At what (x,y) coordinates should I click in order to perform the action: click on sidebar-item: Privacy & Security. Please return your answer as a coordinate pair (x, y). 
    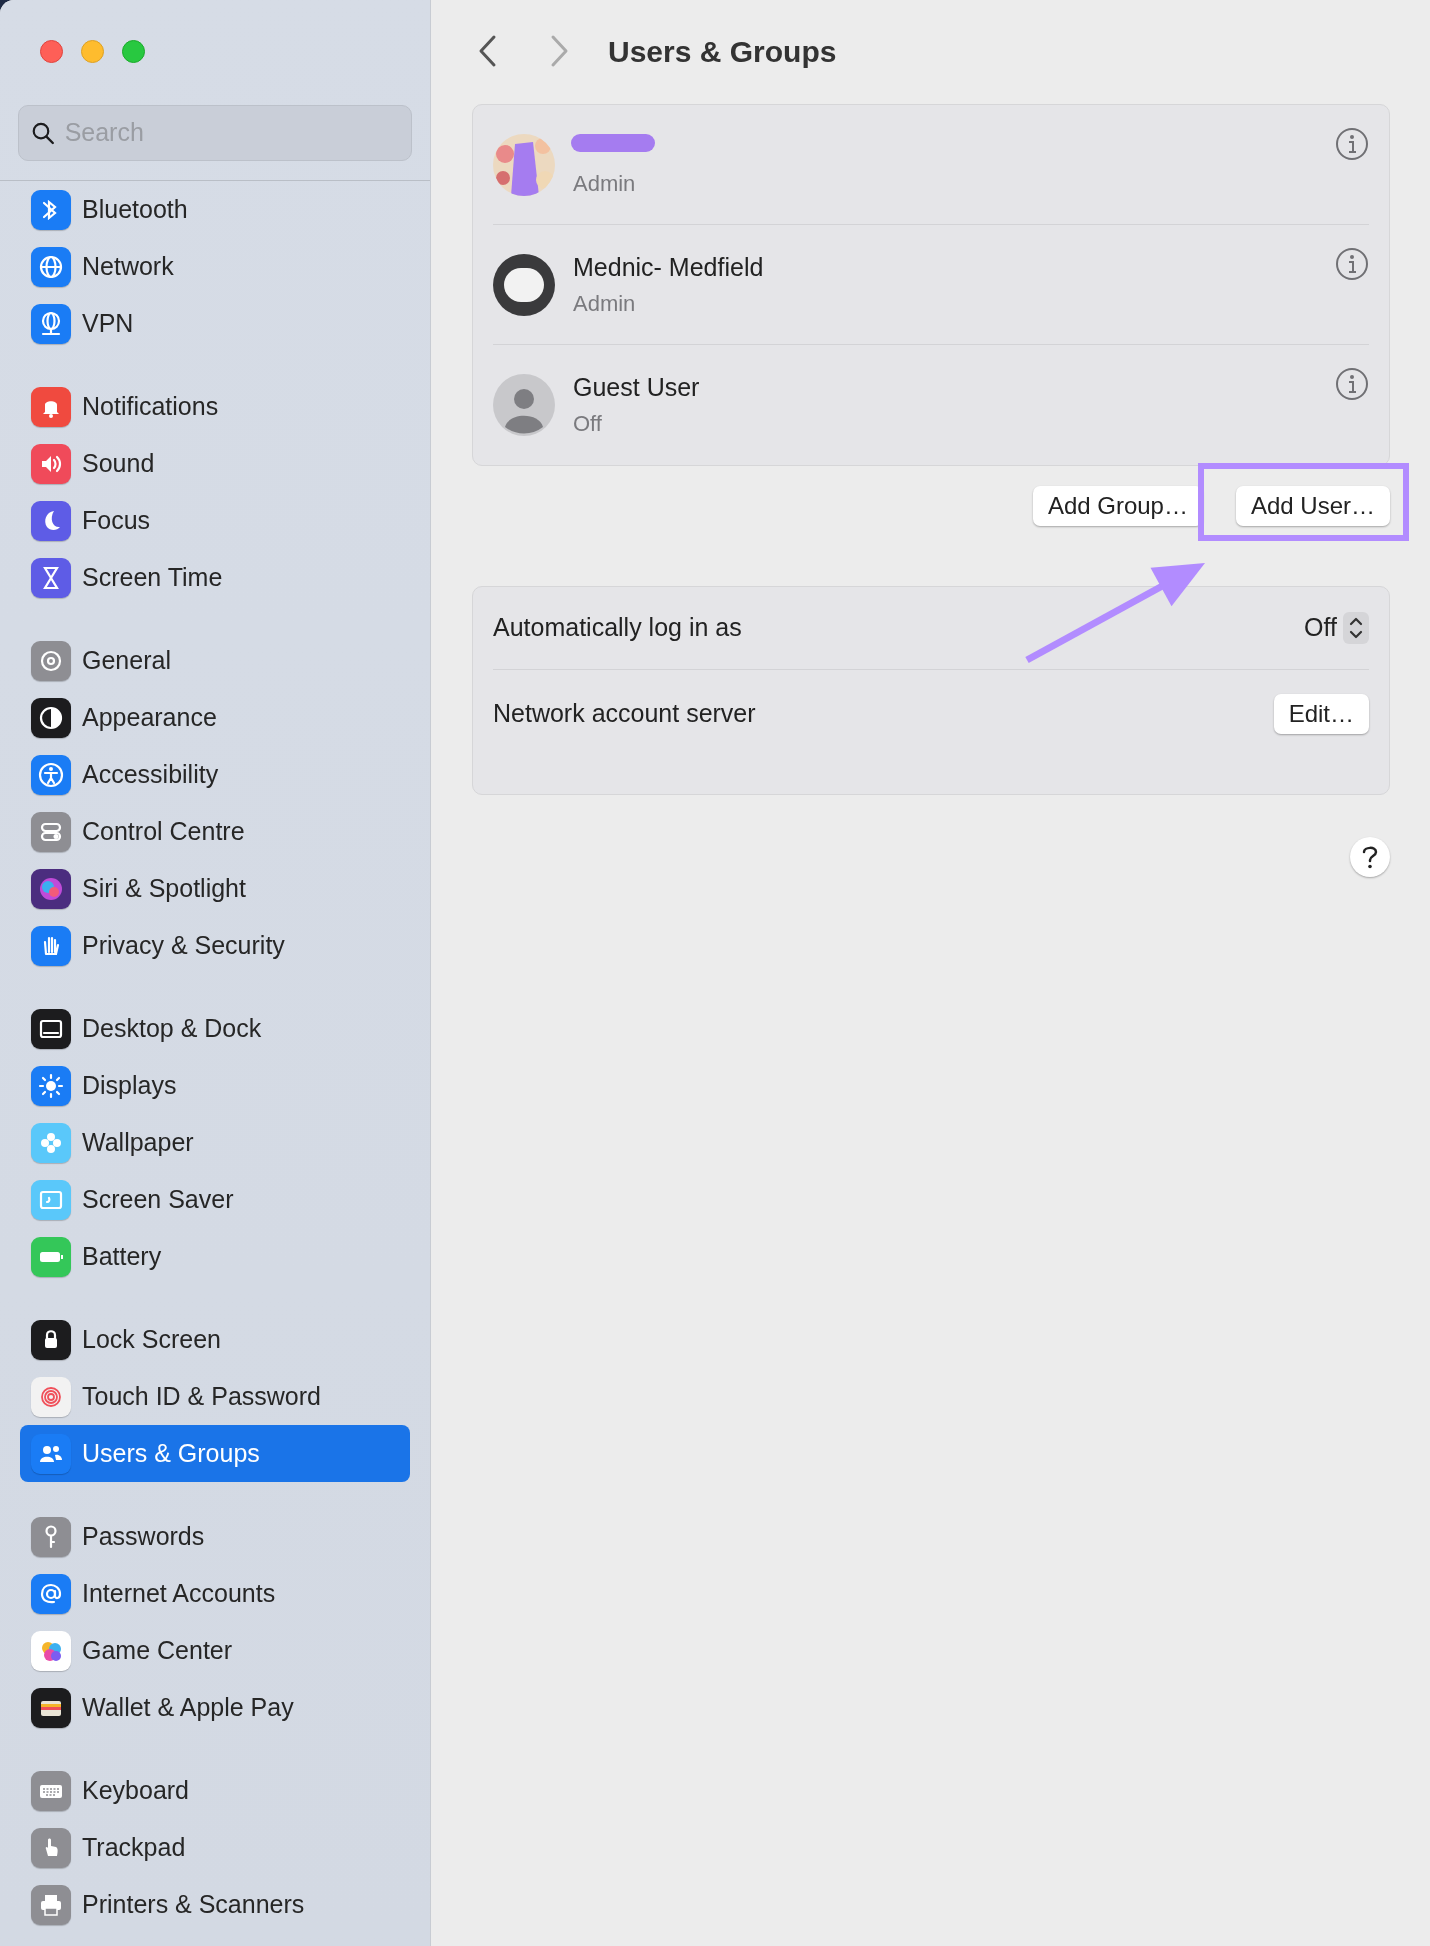
    Looking at the image, I should click on (215, 945).